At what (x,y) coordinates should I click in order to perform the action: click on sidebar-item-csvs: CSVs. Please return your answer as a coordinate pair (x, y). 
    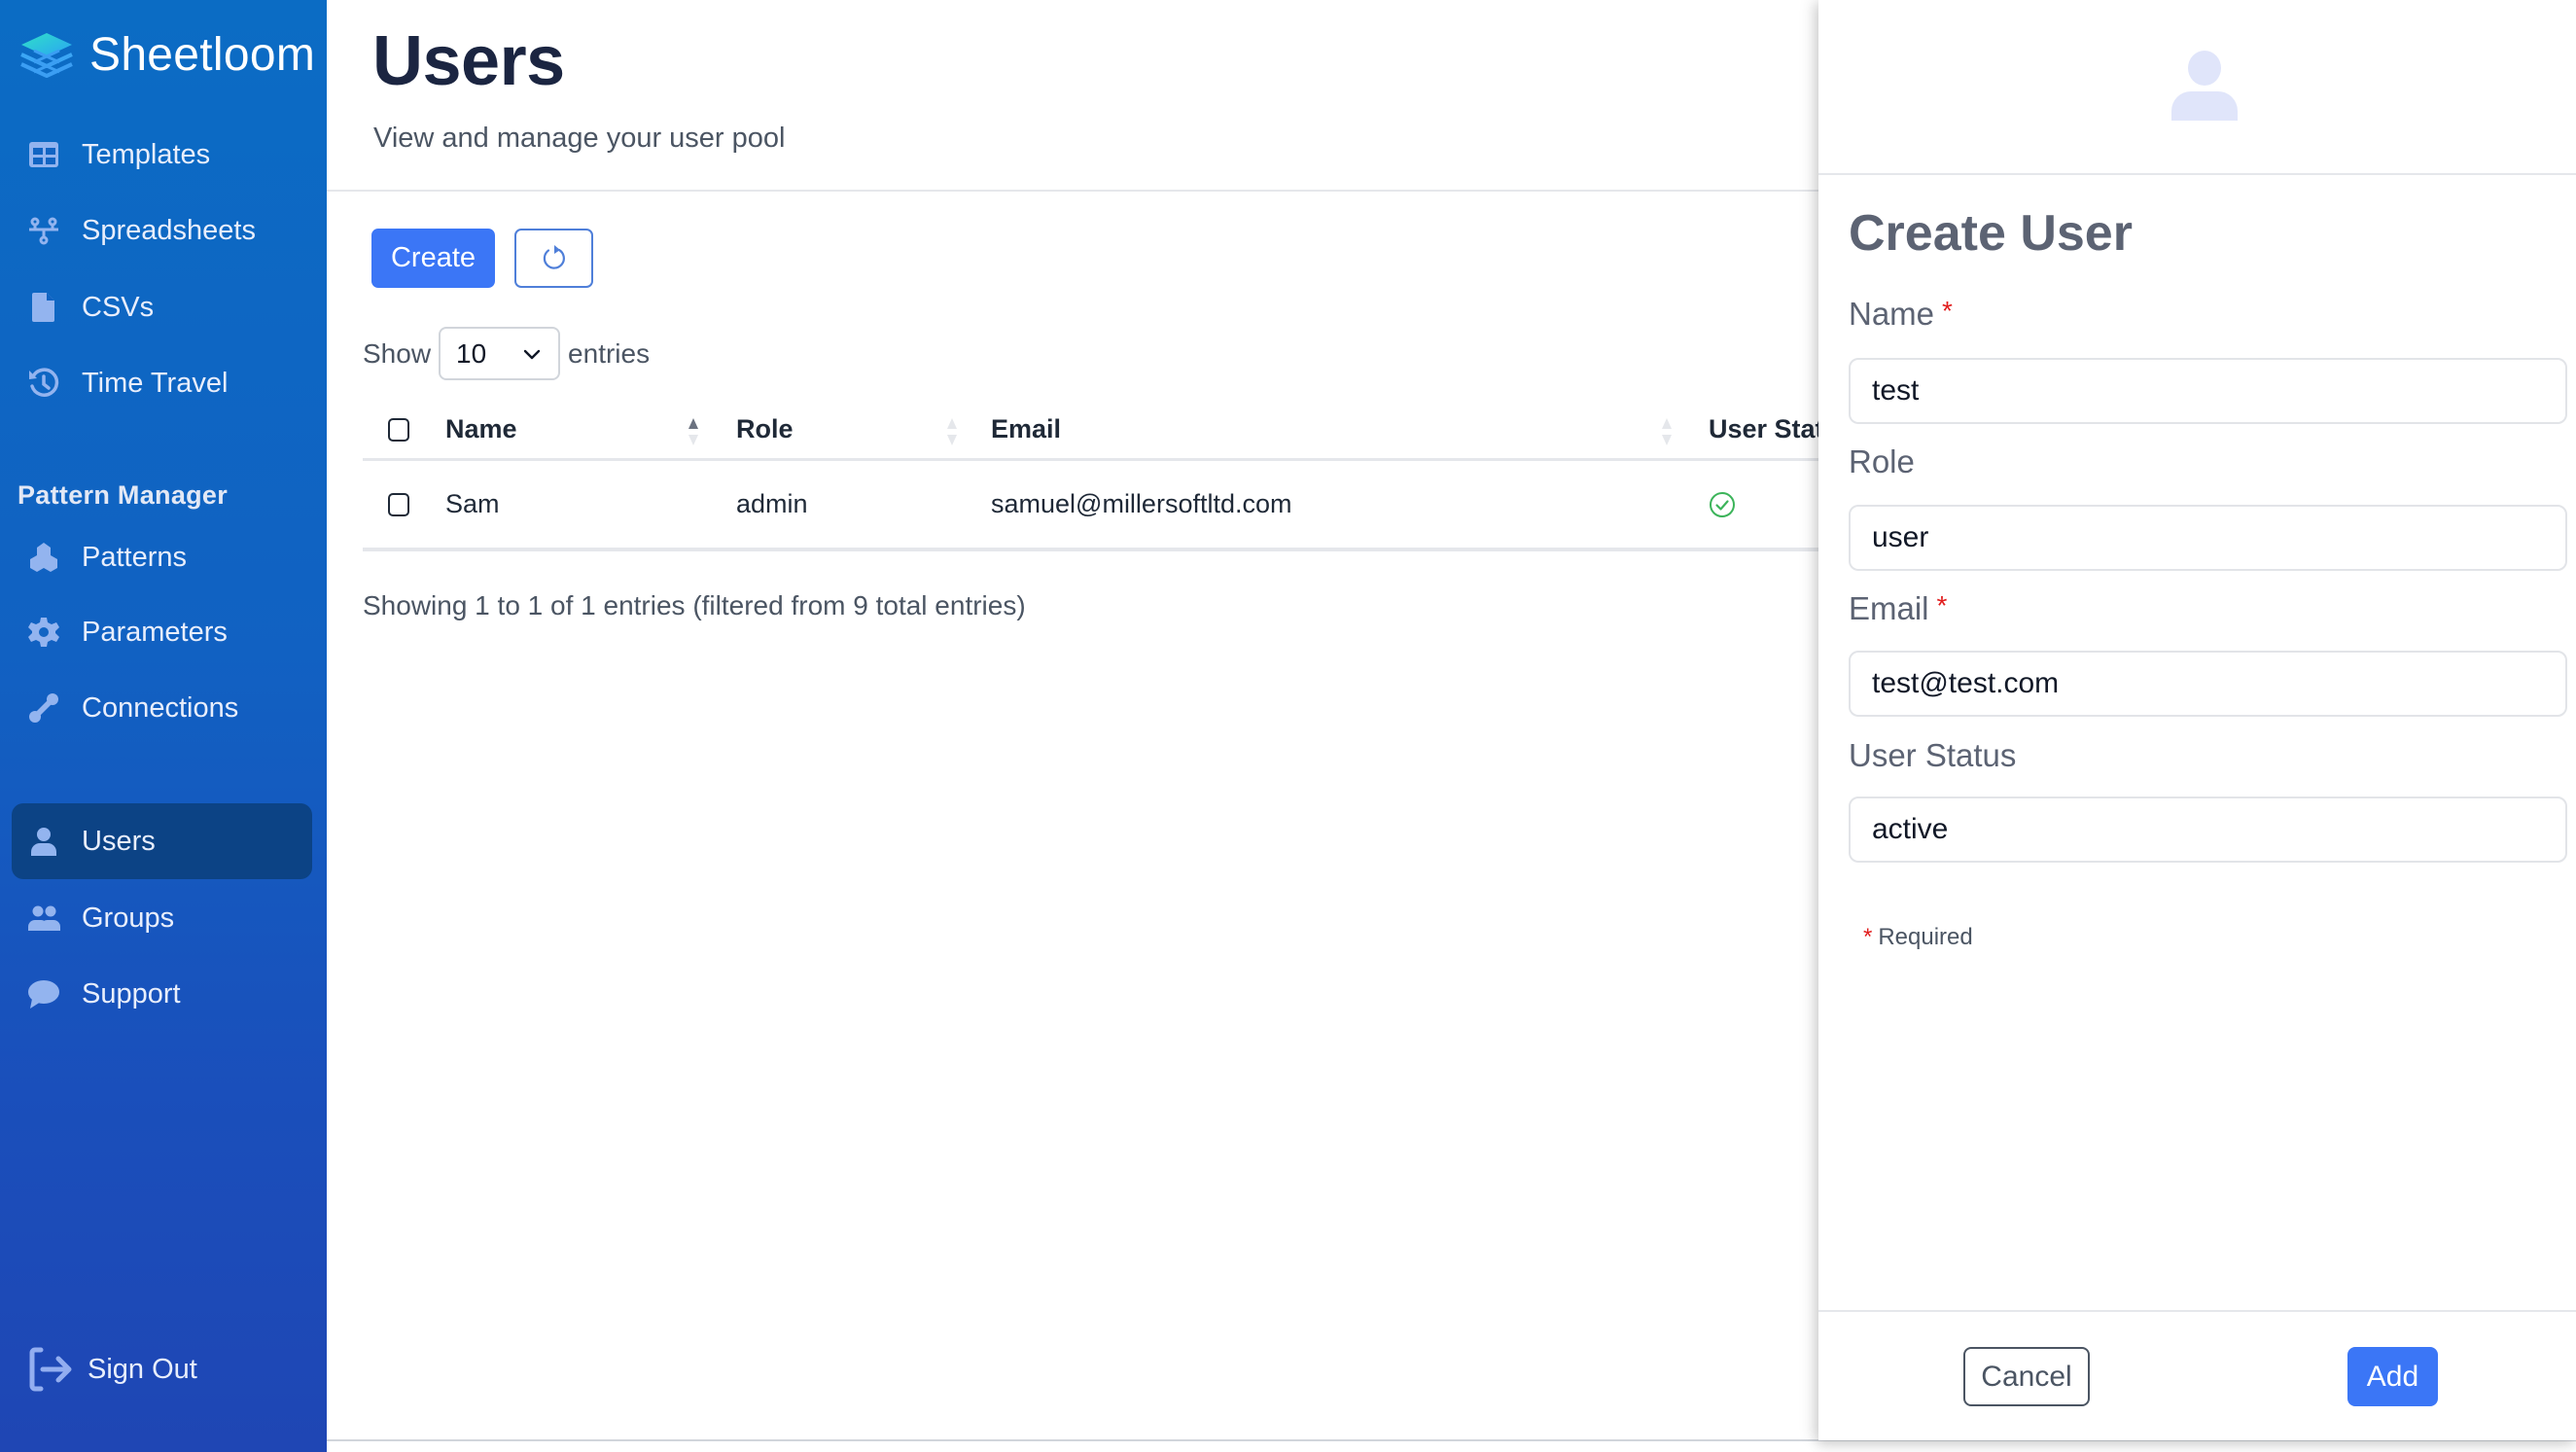
    Looking at the image, I should click on (162, 307).